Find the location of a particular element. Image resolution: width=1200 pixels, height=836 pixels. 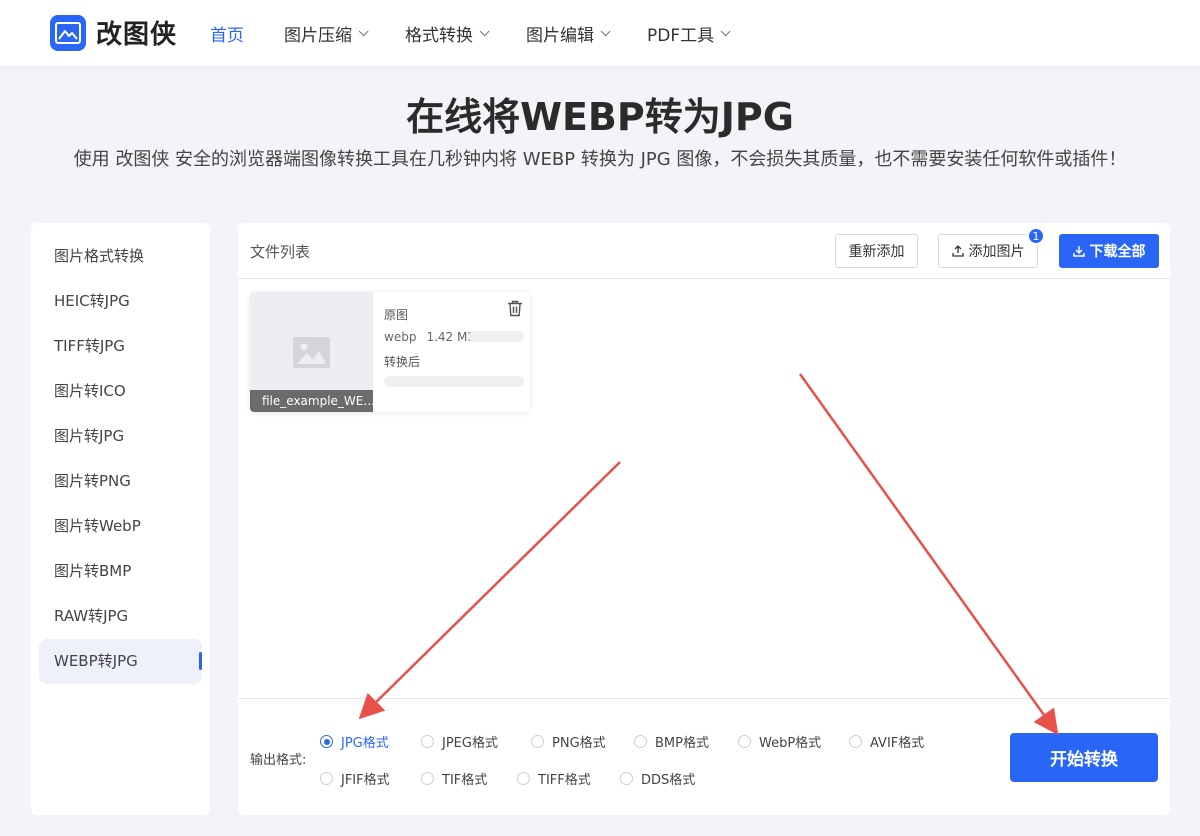

format-option-tif: TIF格式 is located at coordinates (454, 778).